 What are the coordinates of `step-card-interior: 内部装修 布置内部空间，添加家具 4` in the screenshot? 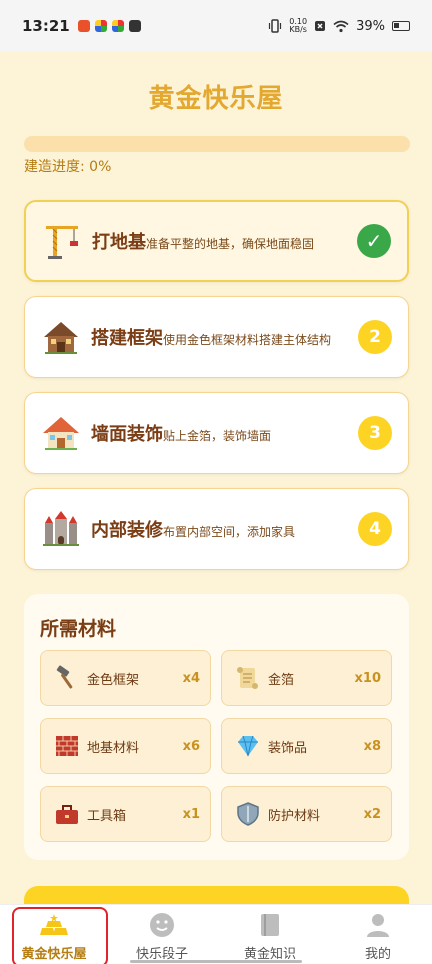 It's located at (216, 529).